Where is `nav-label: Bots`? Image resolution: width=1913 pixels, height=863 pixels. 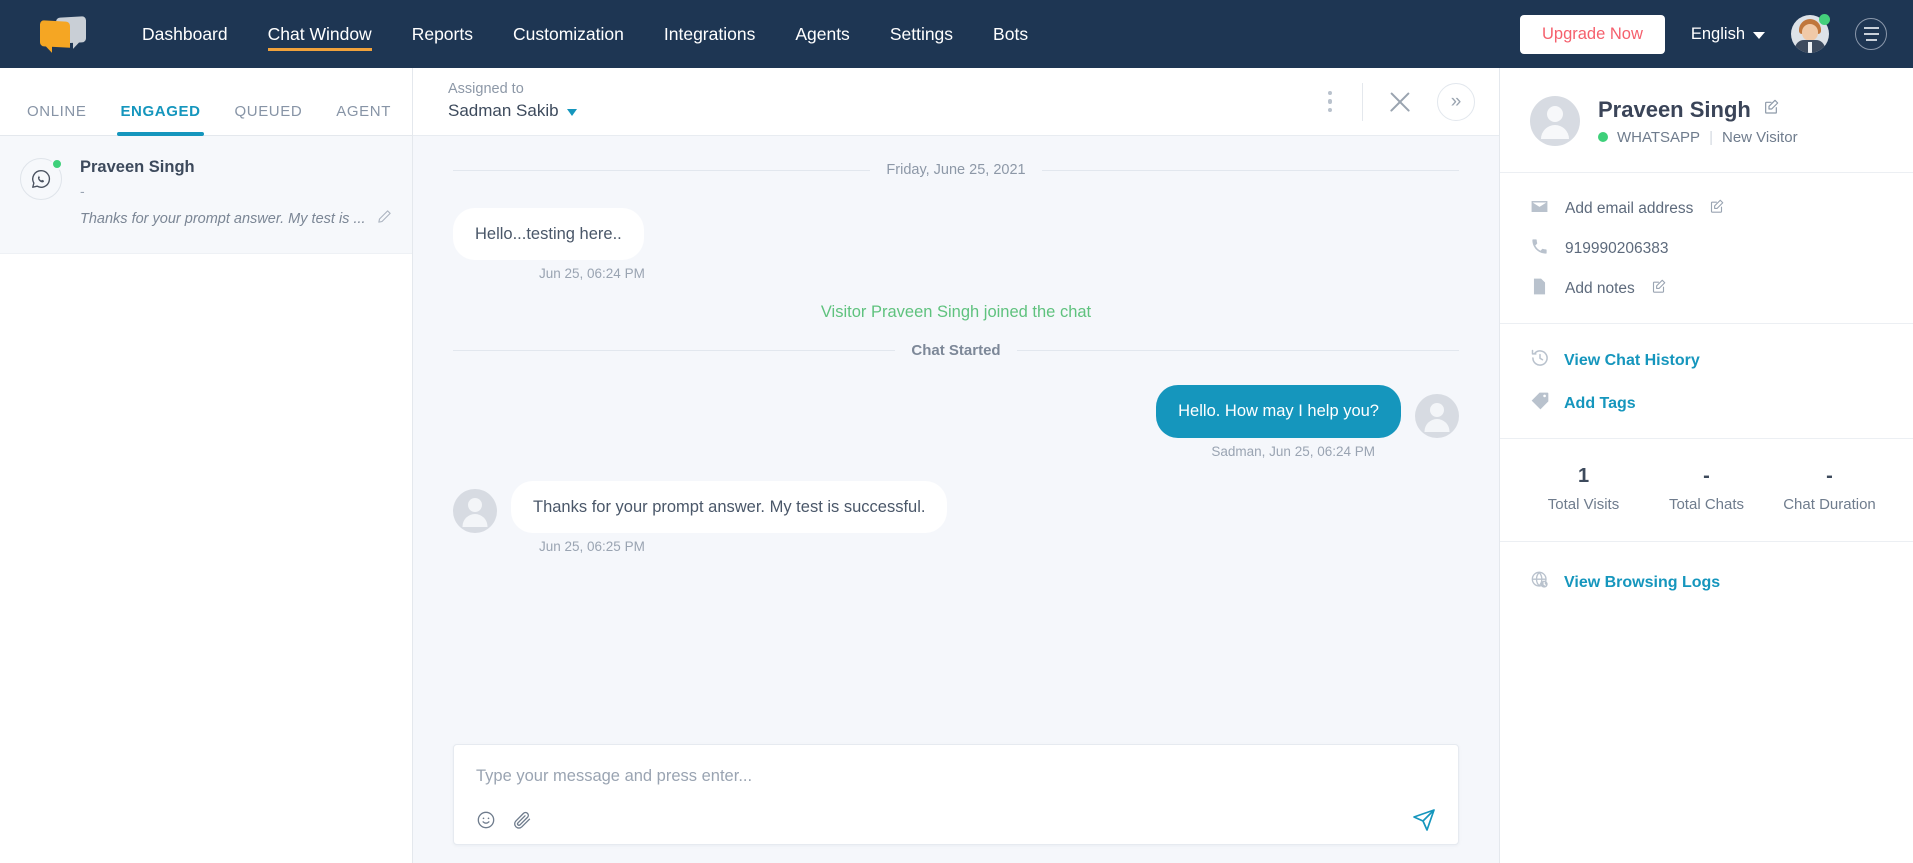
nav-label: Bots is located at coordinates (1011, 33).